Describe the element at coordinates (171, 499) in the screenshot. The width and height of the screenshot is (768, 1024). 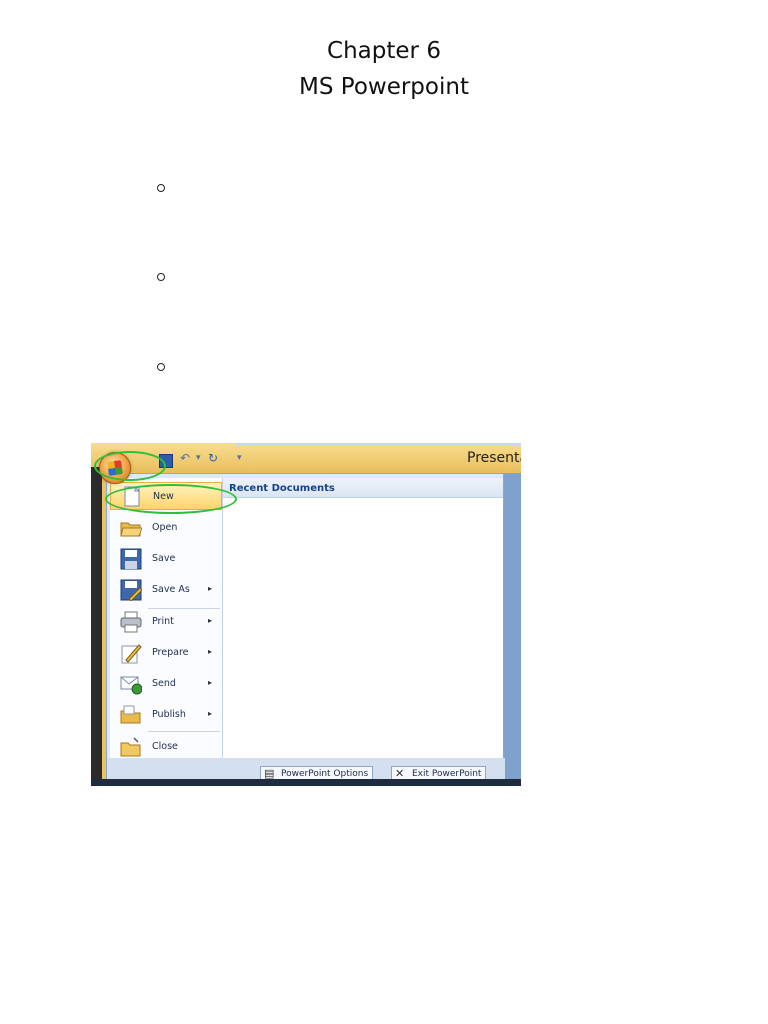
I see `highlight-ring-new` at that location.